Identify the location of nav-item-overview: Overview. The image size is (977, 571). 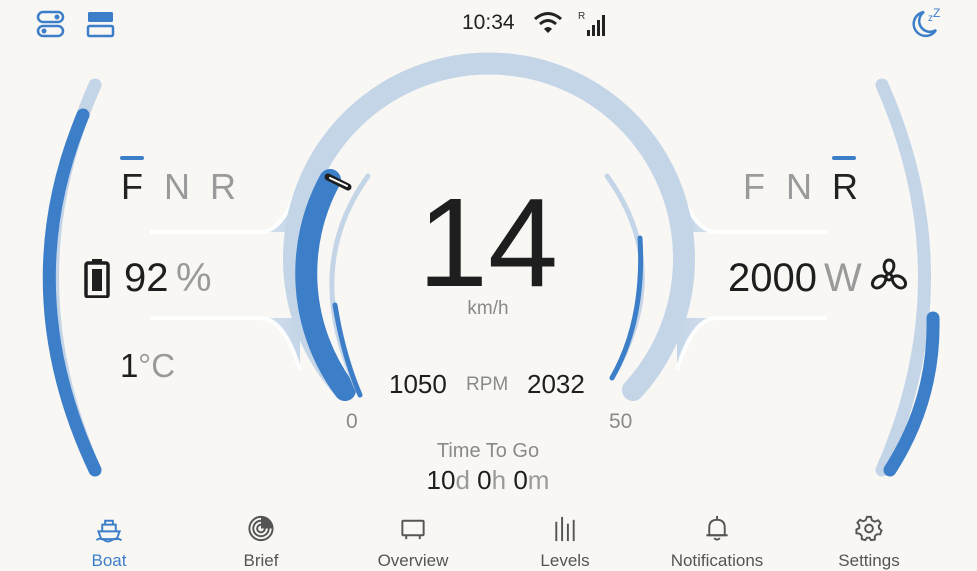
(413, 539).